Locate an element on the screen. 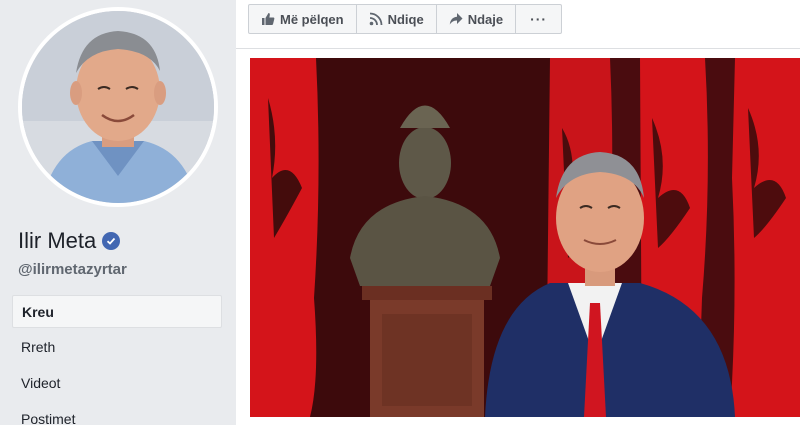 Image resolution: width=800 pixels, height=425 pixels. nav-item-posts: Postimet is located at coordinates (117, 414).